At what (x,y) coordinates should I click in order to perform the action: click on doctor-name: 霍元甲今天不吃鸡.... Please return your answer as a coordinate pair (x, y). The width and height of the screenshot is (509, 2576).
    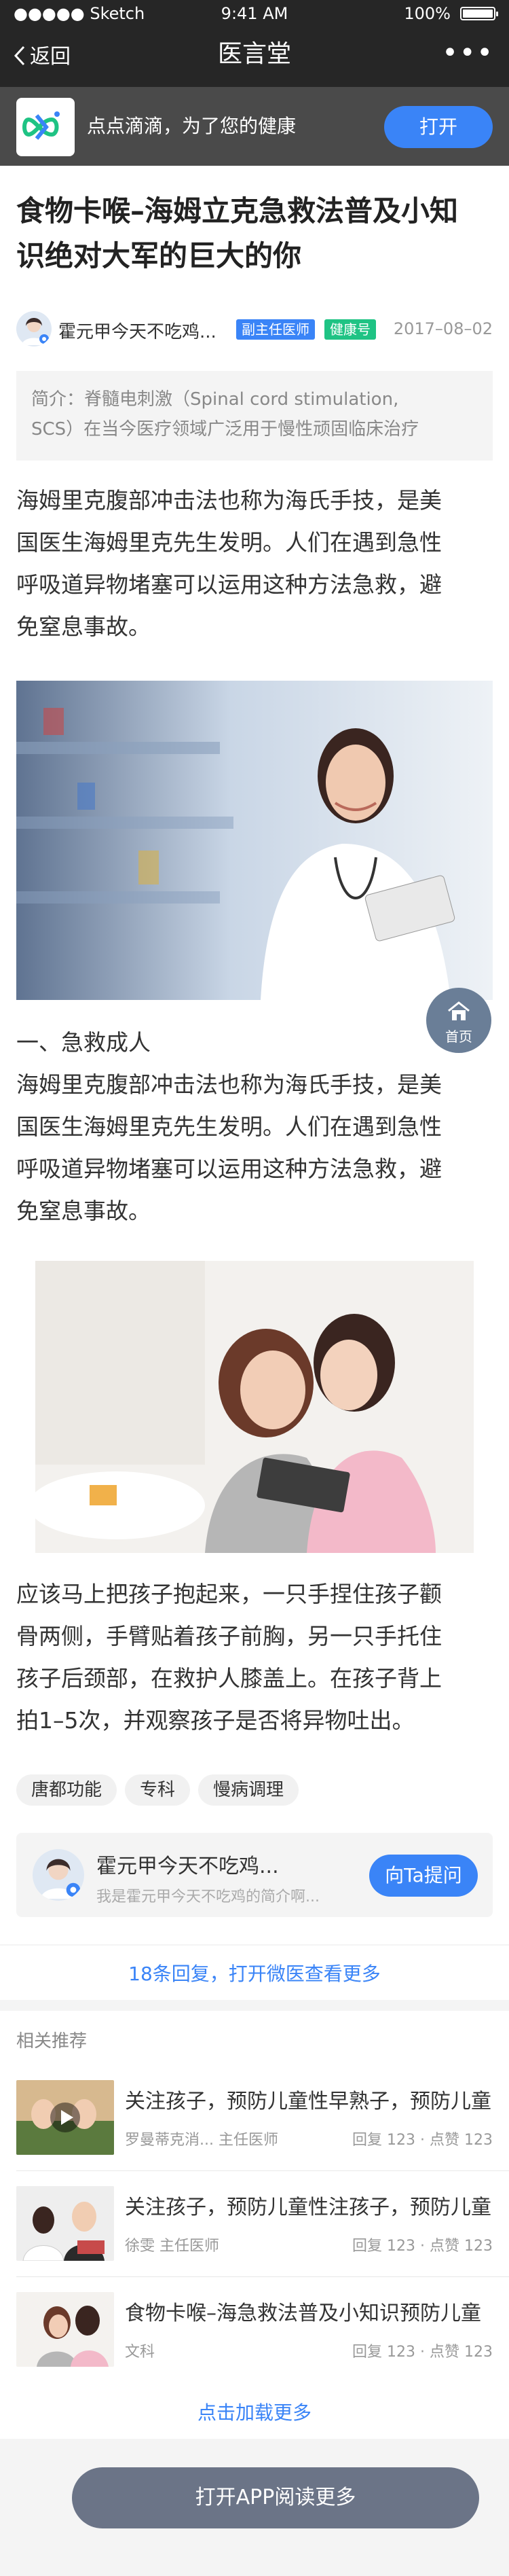
    Looking at the image, I should click on (187, 1867).